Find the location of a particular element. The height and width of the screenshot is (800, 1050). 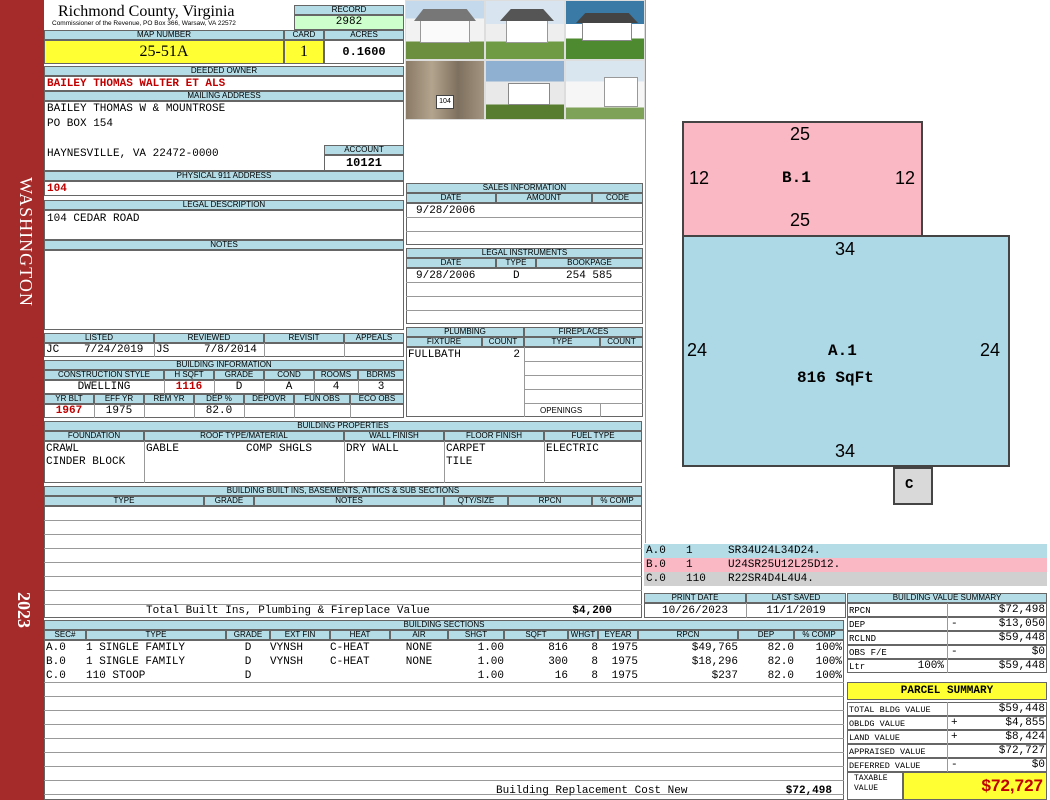

value-summary-value: $72,498 is located at coordinates (1021, 610).